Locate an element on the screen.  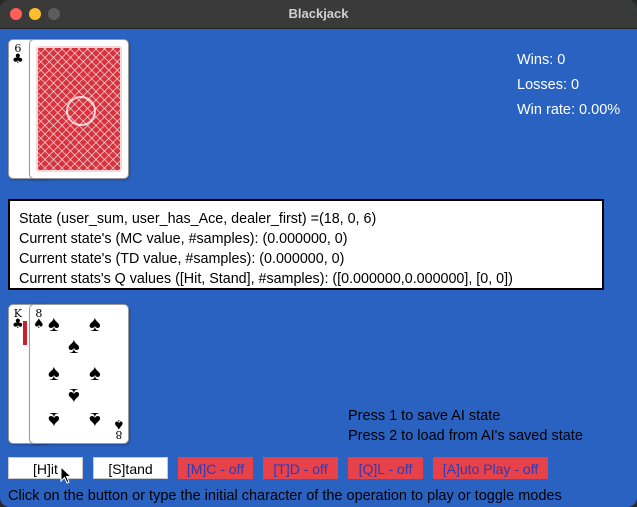
player-card-2: 8 ♠ 8 ♠ ♠ ♠ ♠ ♠ ♠ ♠ ♠ ♠ is located at coordinates (79, 374).